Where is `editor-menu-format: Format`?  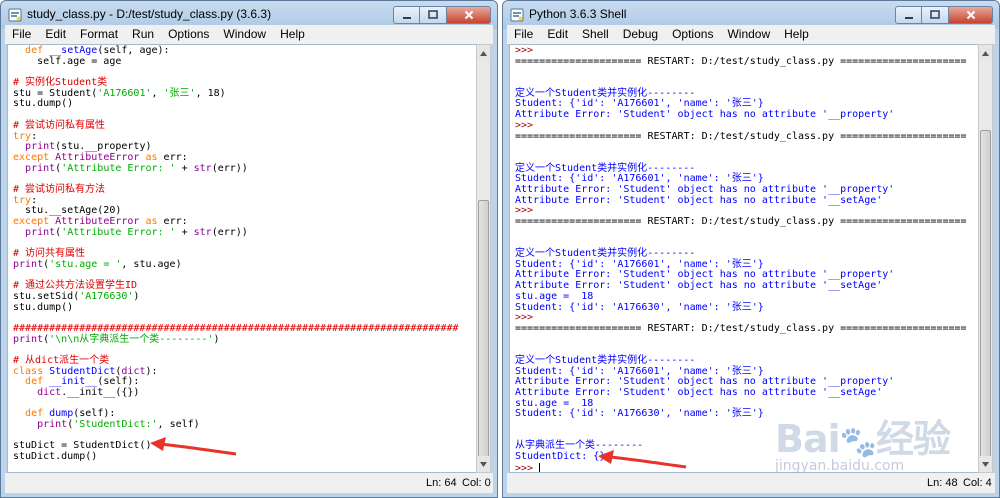
editor-menu-format: Format is located at coordinates (99, 34).